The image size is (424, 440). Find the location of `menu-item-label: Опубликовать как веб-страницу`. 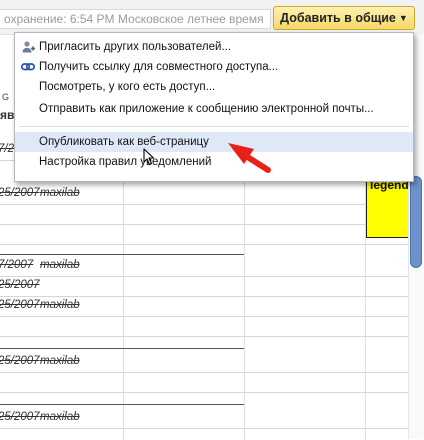

menu-item-label: Опубликовать как веб-страницу is located at coordinates (124, 142).